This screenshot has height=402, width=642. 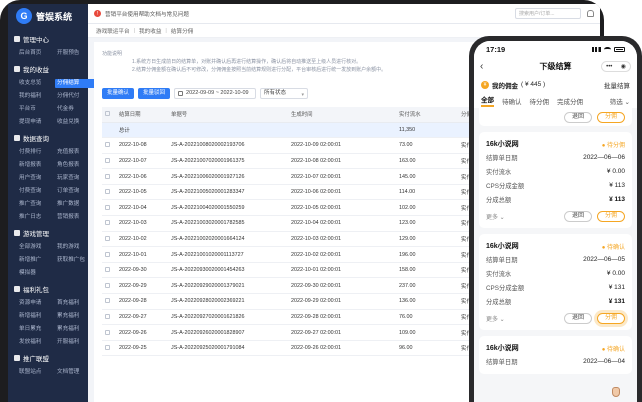 What do you see at coordinates (487, 100) in the screenshot?
I see `tab-all: 全部` at bounding box center [487, 100].